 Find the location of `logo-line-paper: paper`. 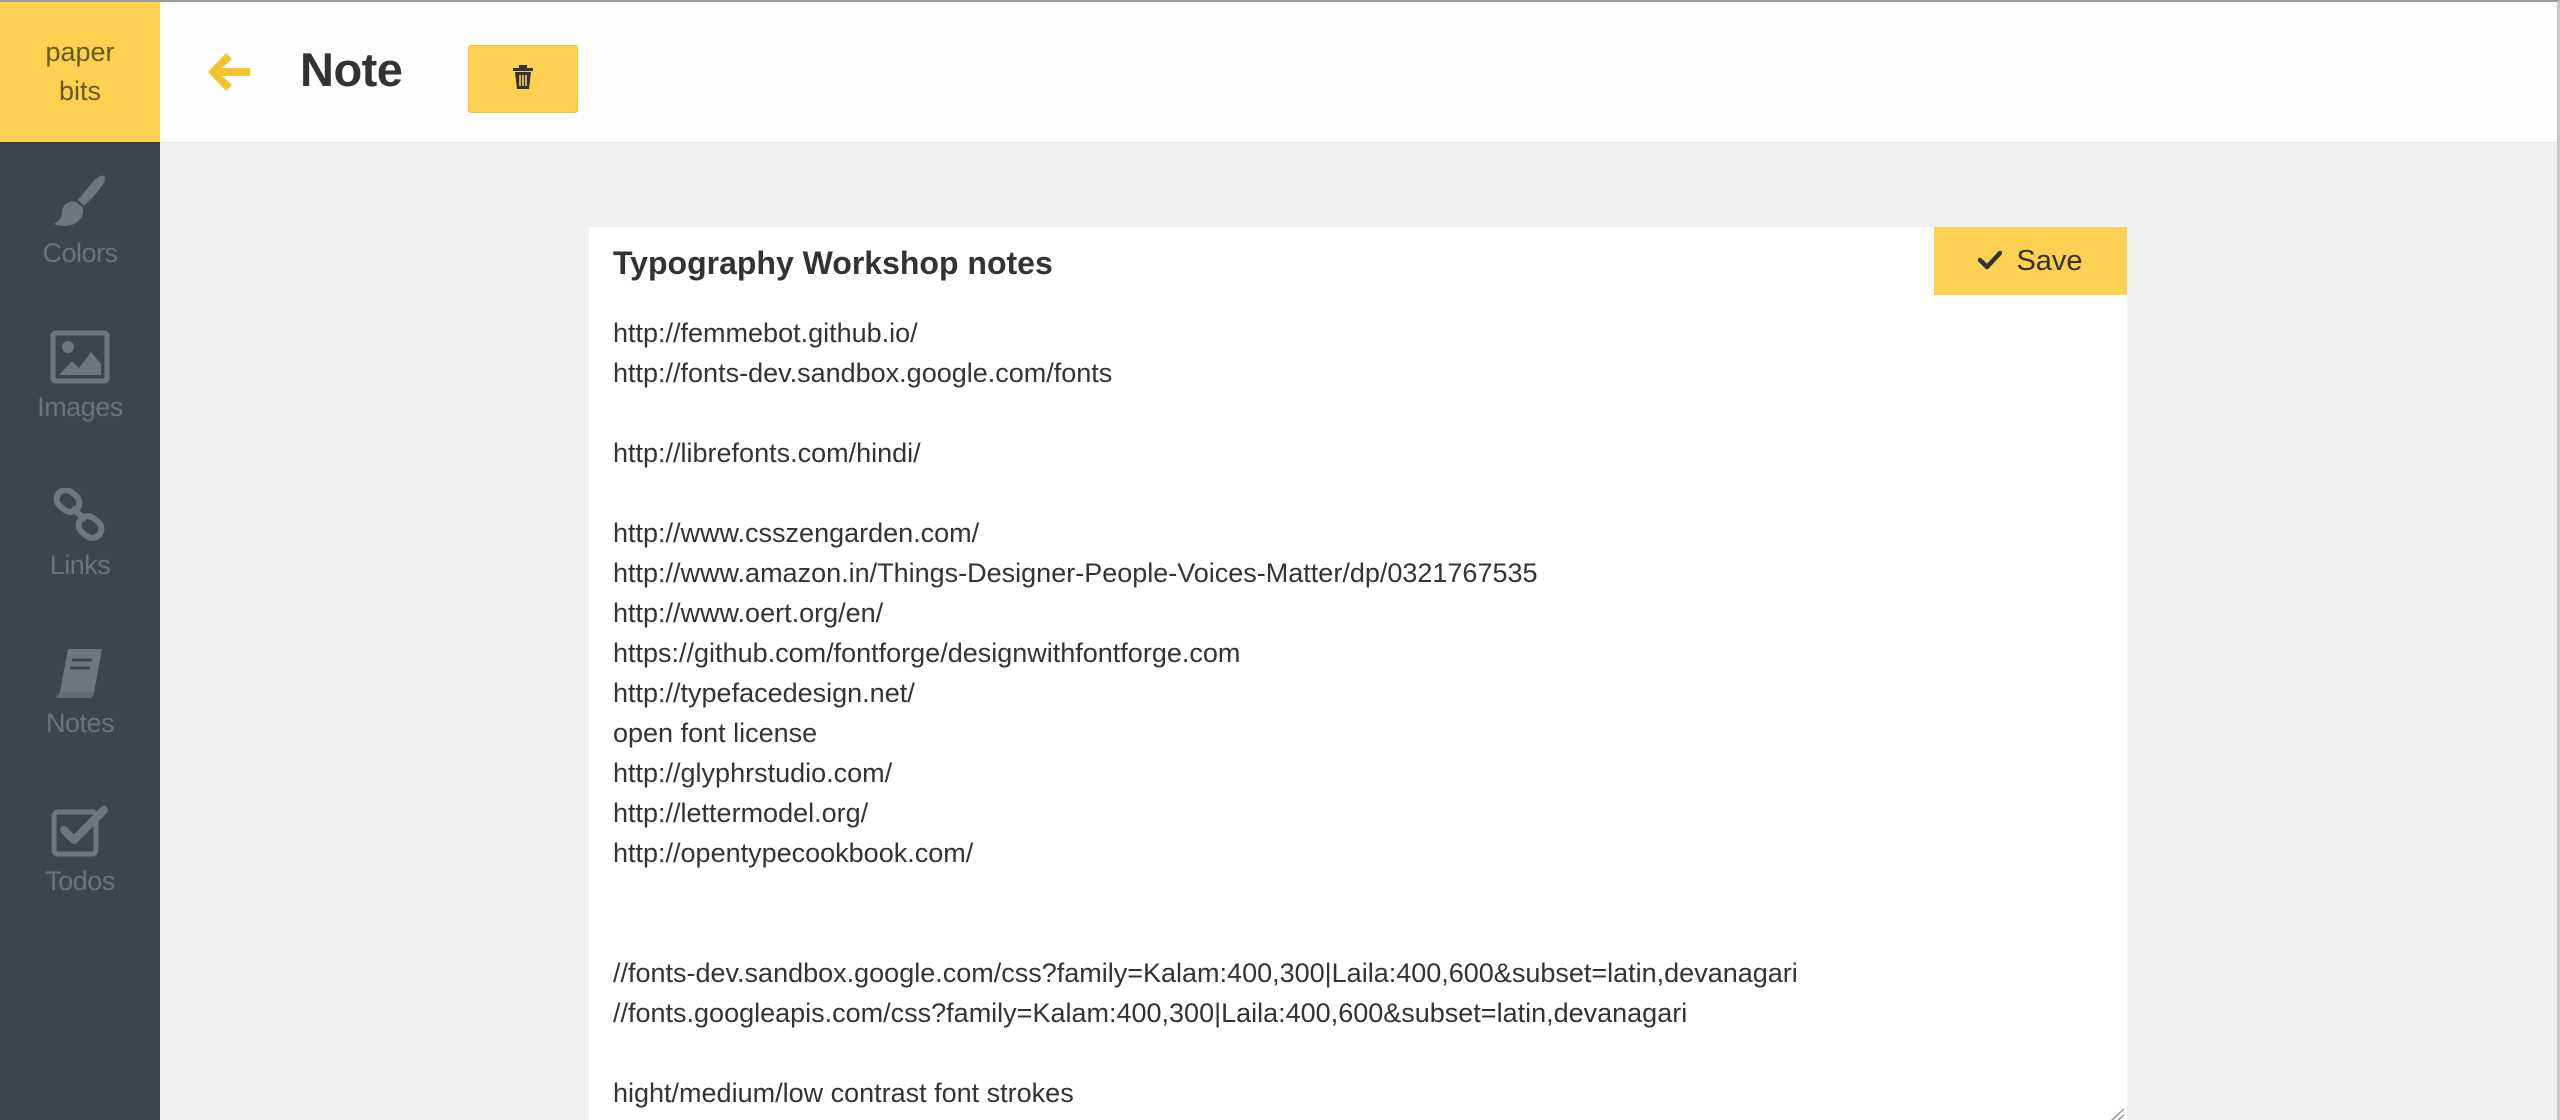

logo-line-paper: paper is located at coordinates (80, 52).